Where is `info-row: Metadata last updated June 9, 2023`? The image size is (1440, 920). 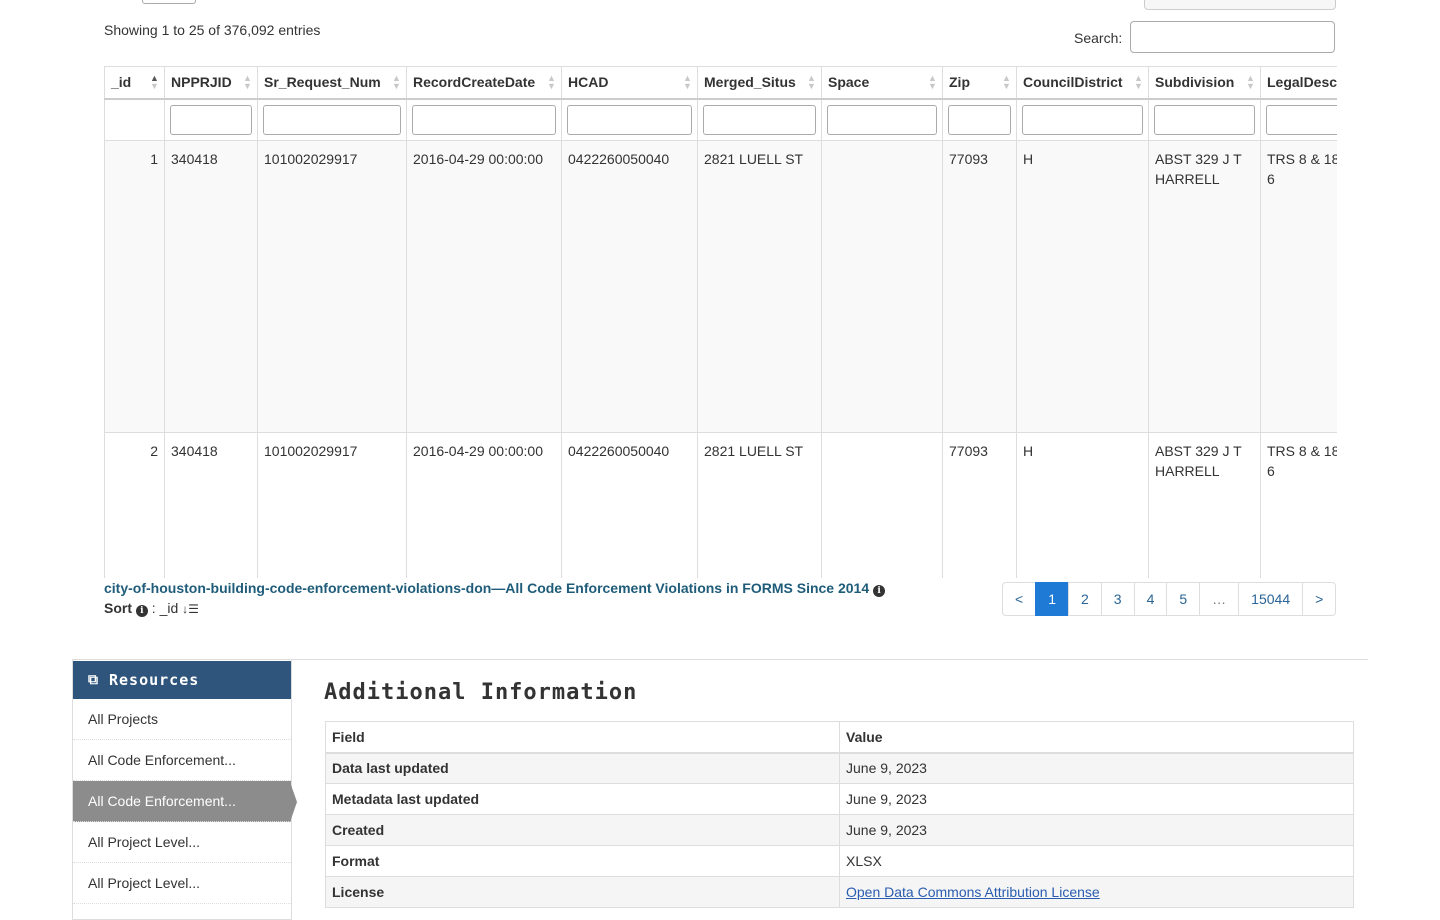 info-row: Metadata last updated June 9, 2023 is located at coordinates (839, 799).